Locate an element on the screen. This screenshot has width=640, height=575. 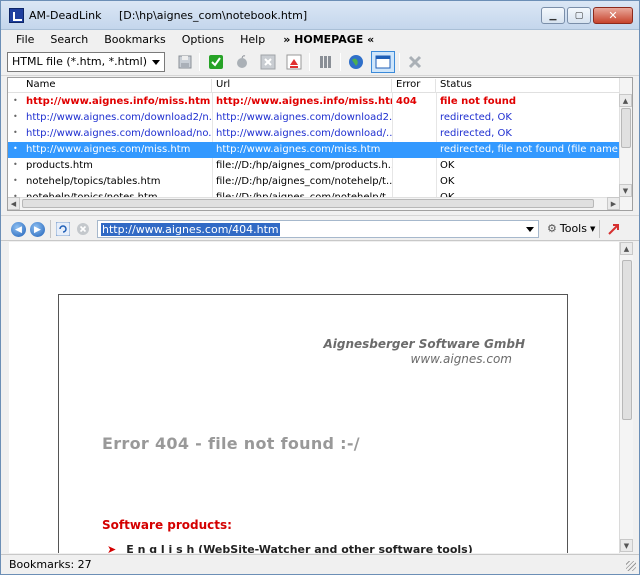
apple-icon is located at coordinates (242, 61).